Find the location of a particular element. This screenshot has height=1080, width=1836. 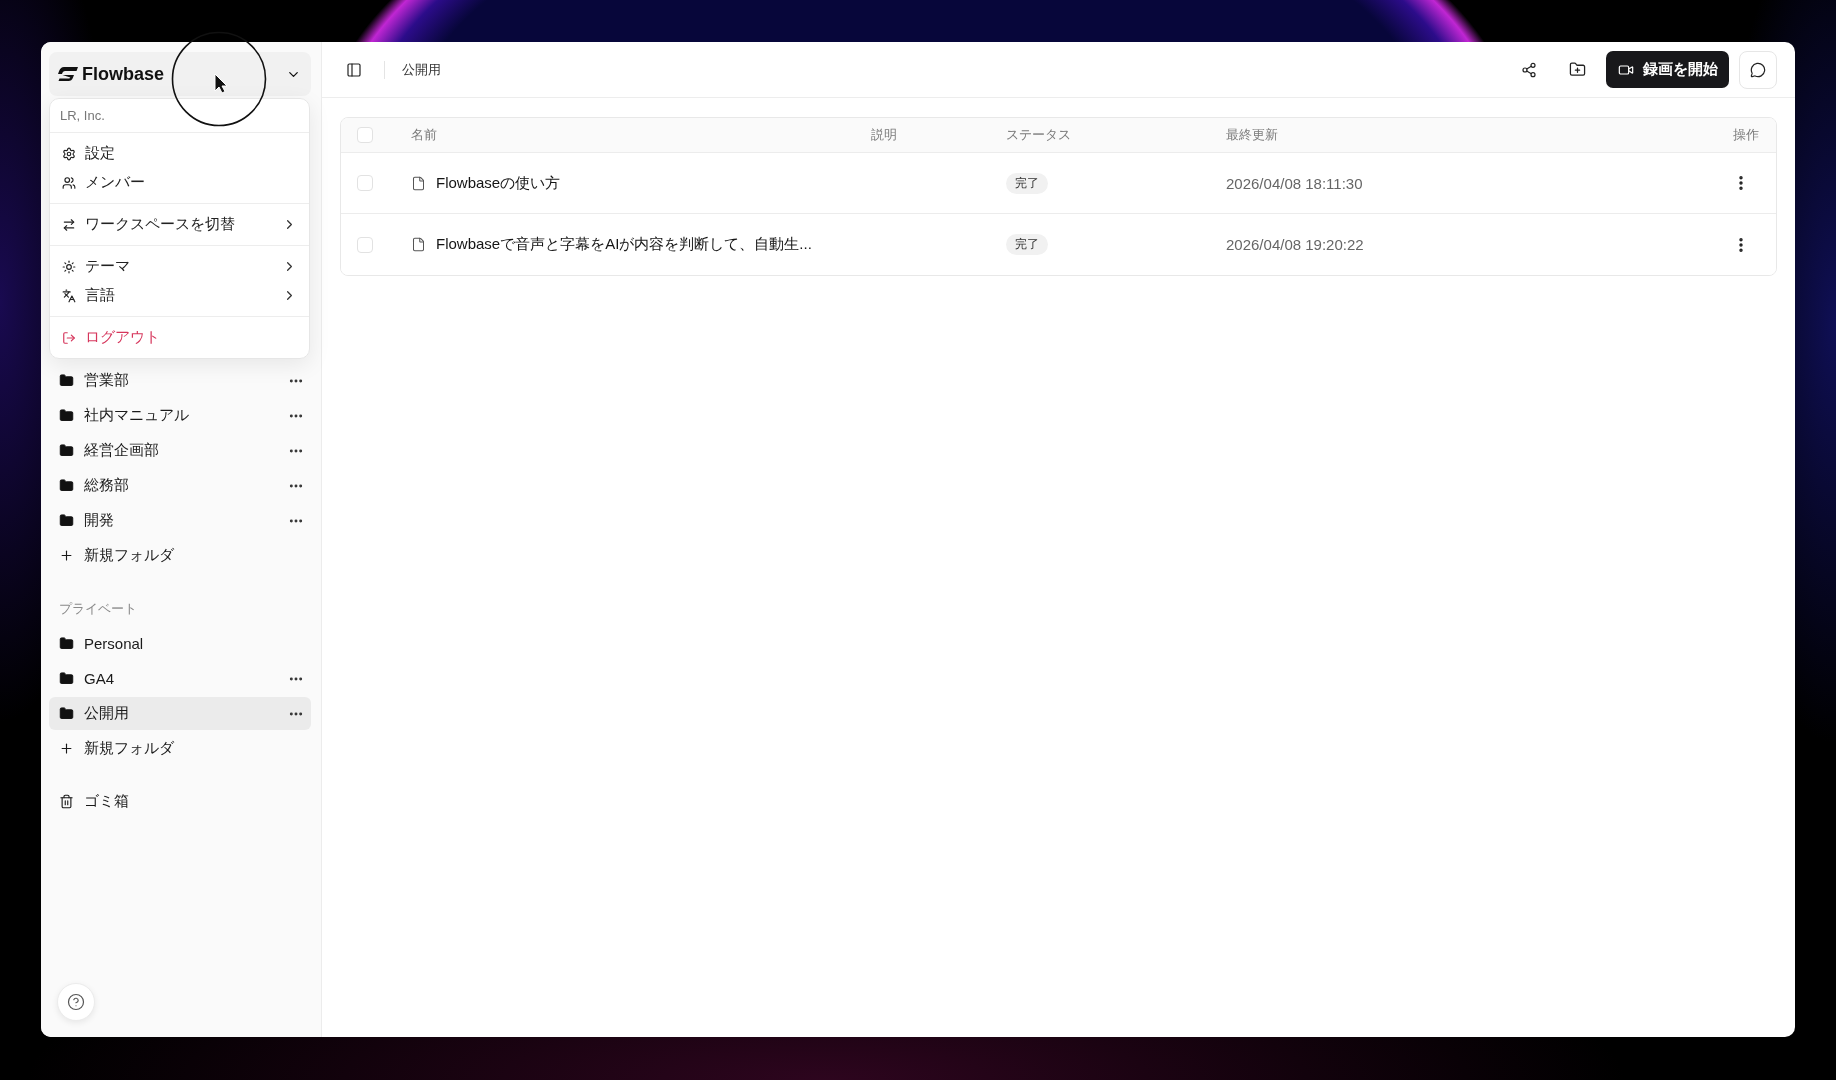

document-name: Flowbaseの使い方 is located at coordinates (498, 183).